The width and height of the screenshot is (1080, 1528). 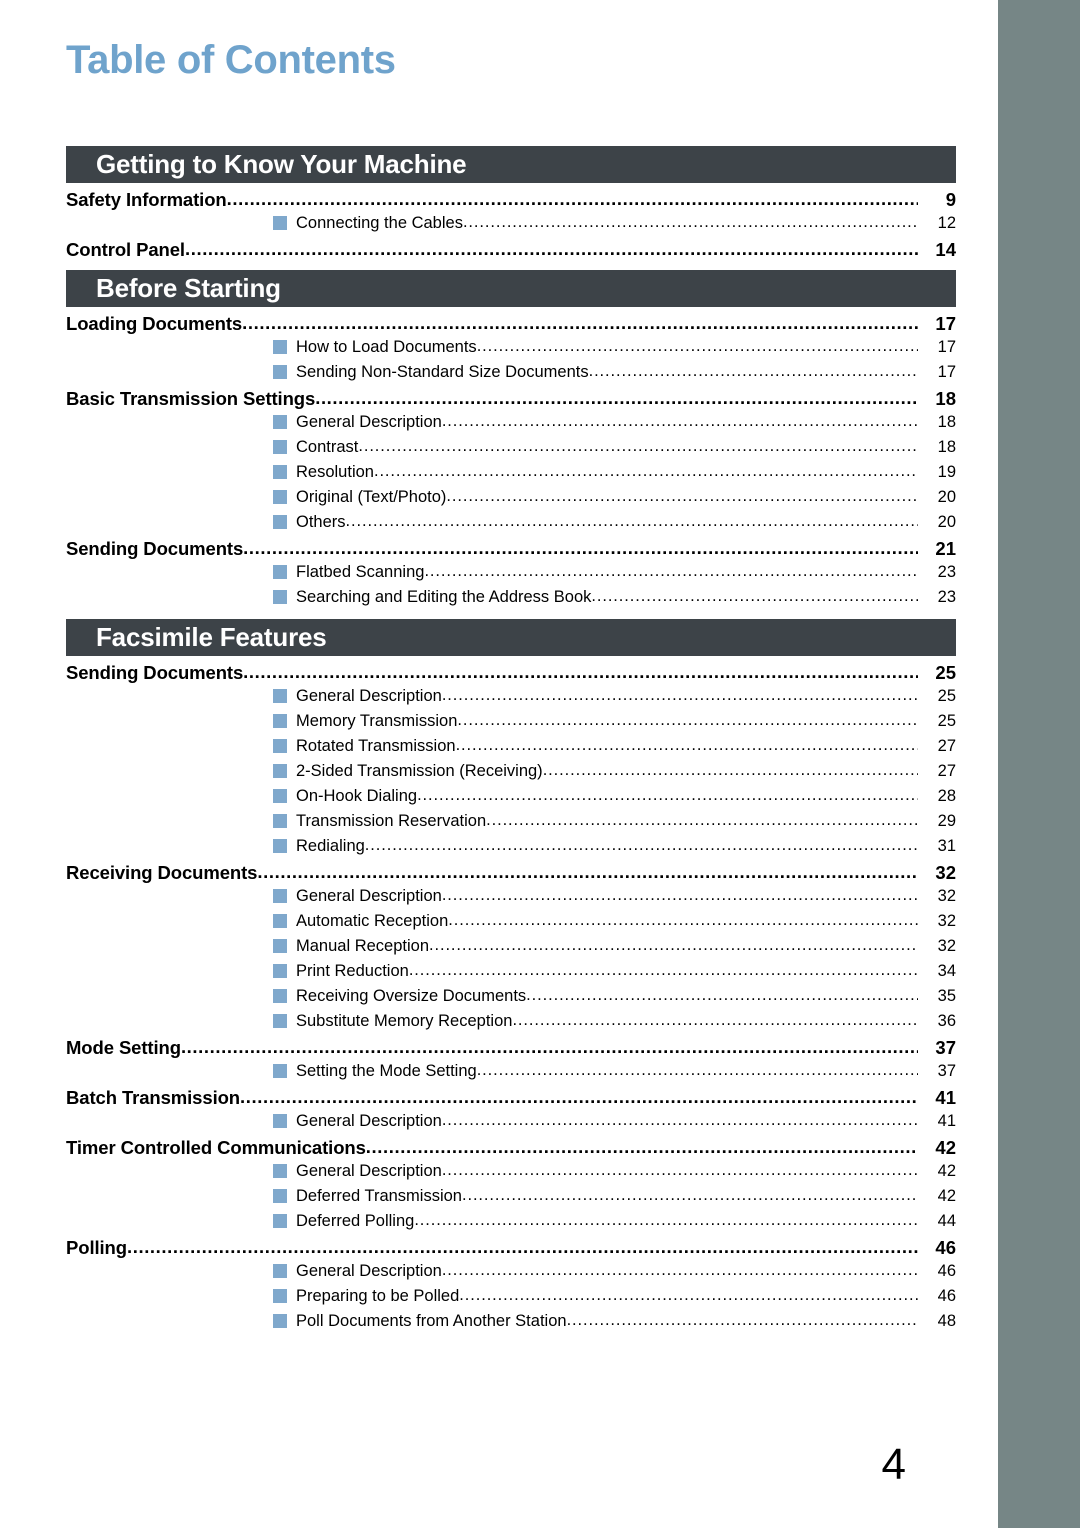 What do you see at coordinates (511, 288) in the screenshot?
I see `section-heading: Before Starting` at bounding box center [511, 288].